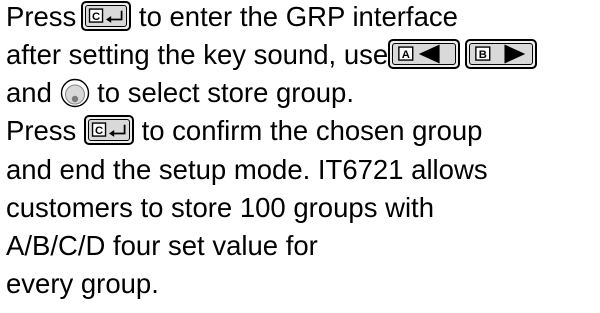 The width and height of the screenshot is (600, 313). I want to click on enter-key-c-confirm: C, so click(108, 130).